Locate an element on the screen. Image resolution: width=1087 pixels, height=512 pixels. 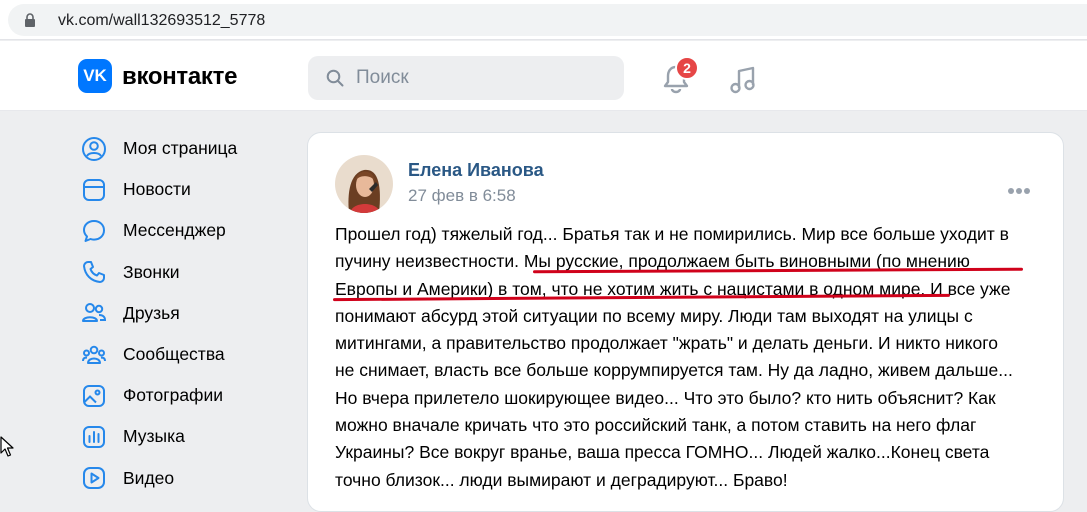
video-icon is located at coordinates (94, 478).